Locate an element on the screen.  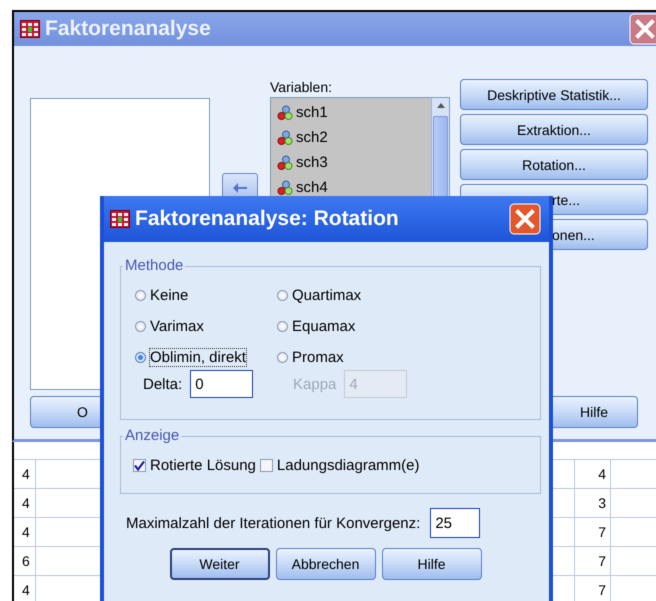
field-label: Maximalzahl der Iterationen für Konvergenz: is located at coordinates (273, 523).